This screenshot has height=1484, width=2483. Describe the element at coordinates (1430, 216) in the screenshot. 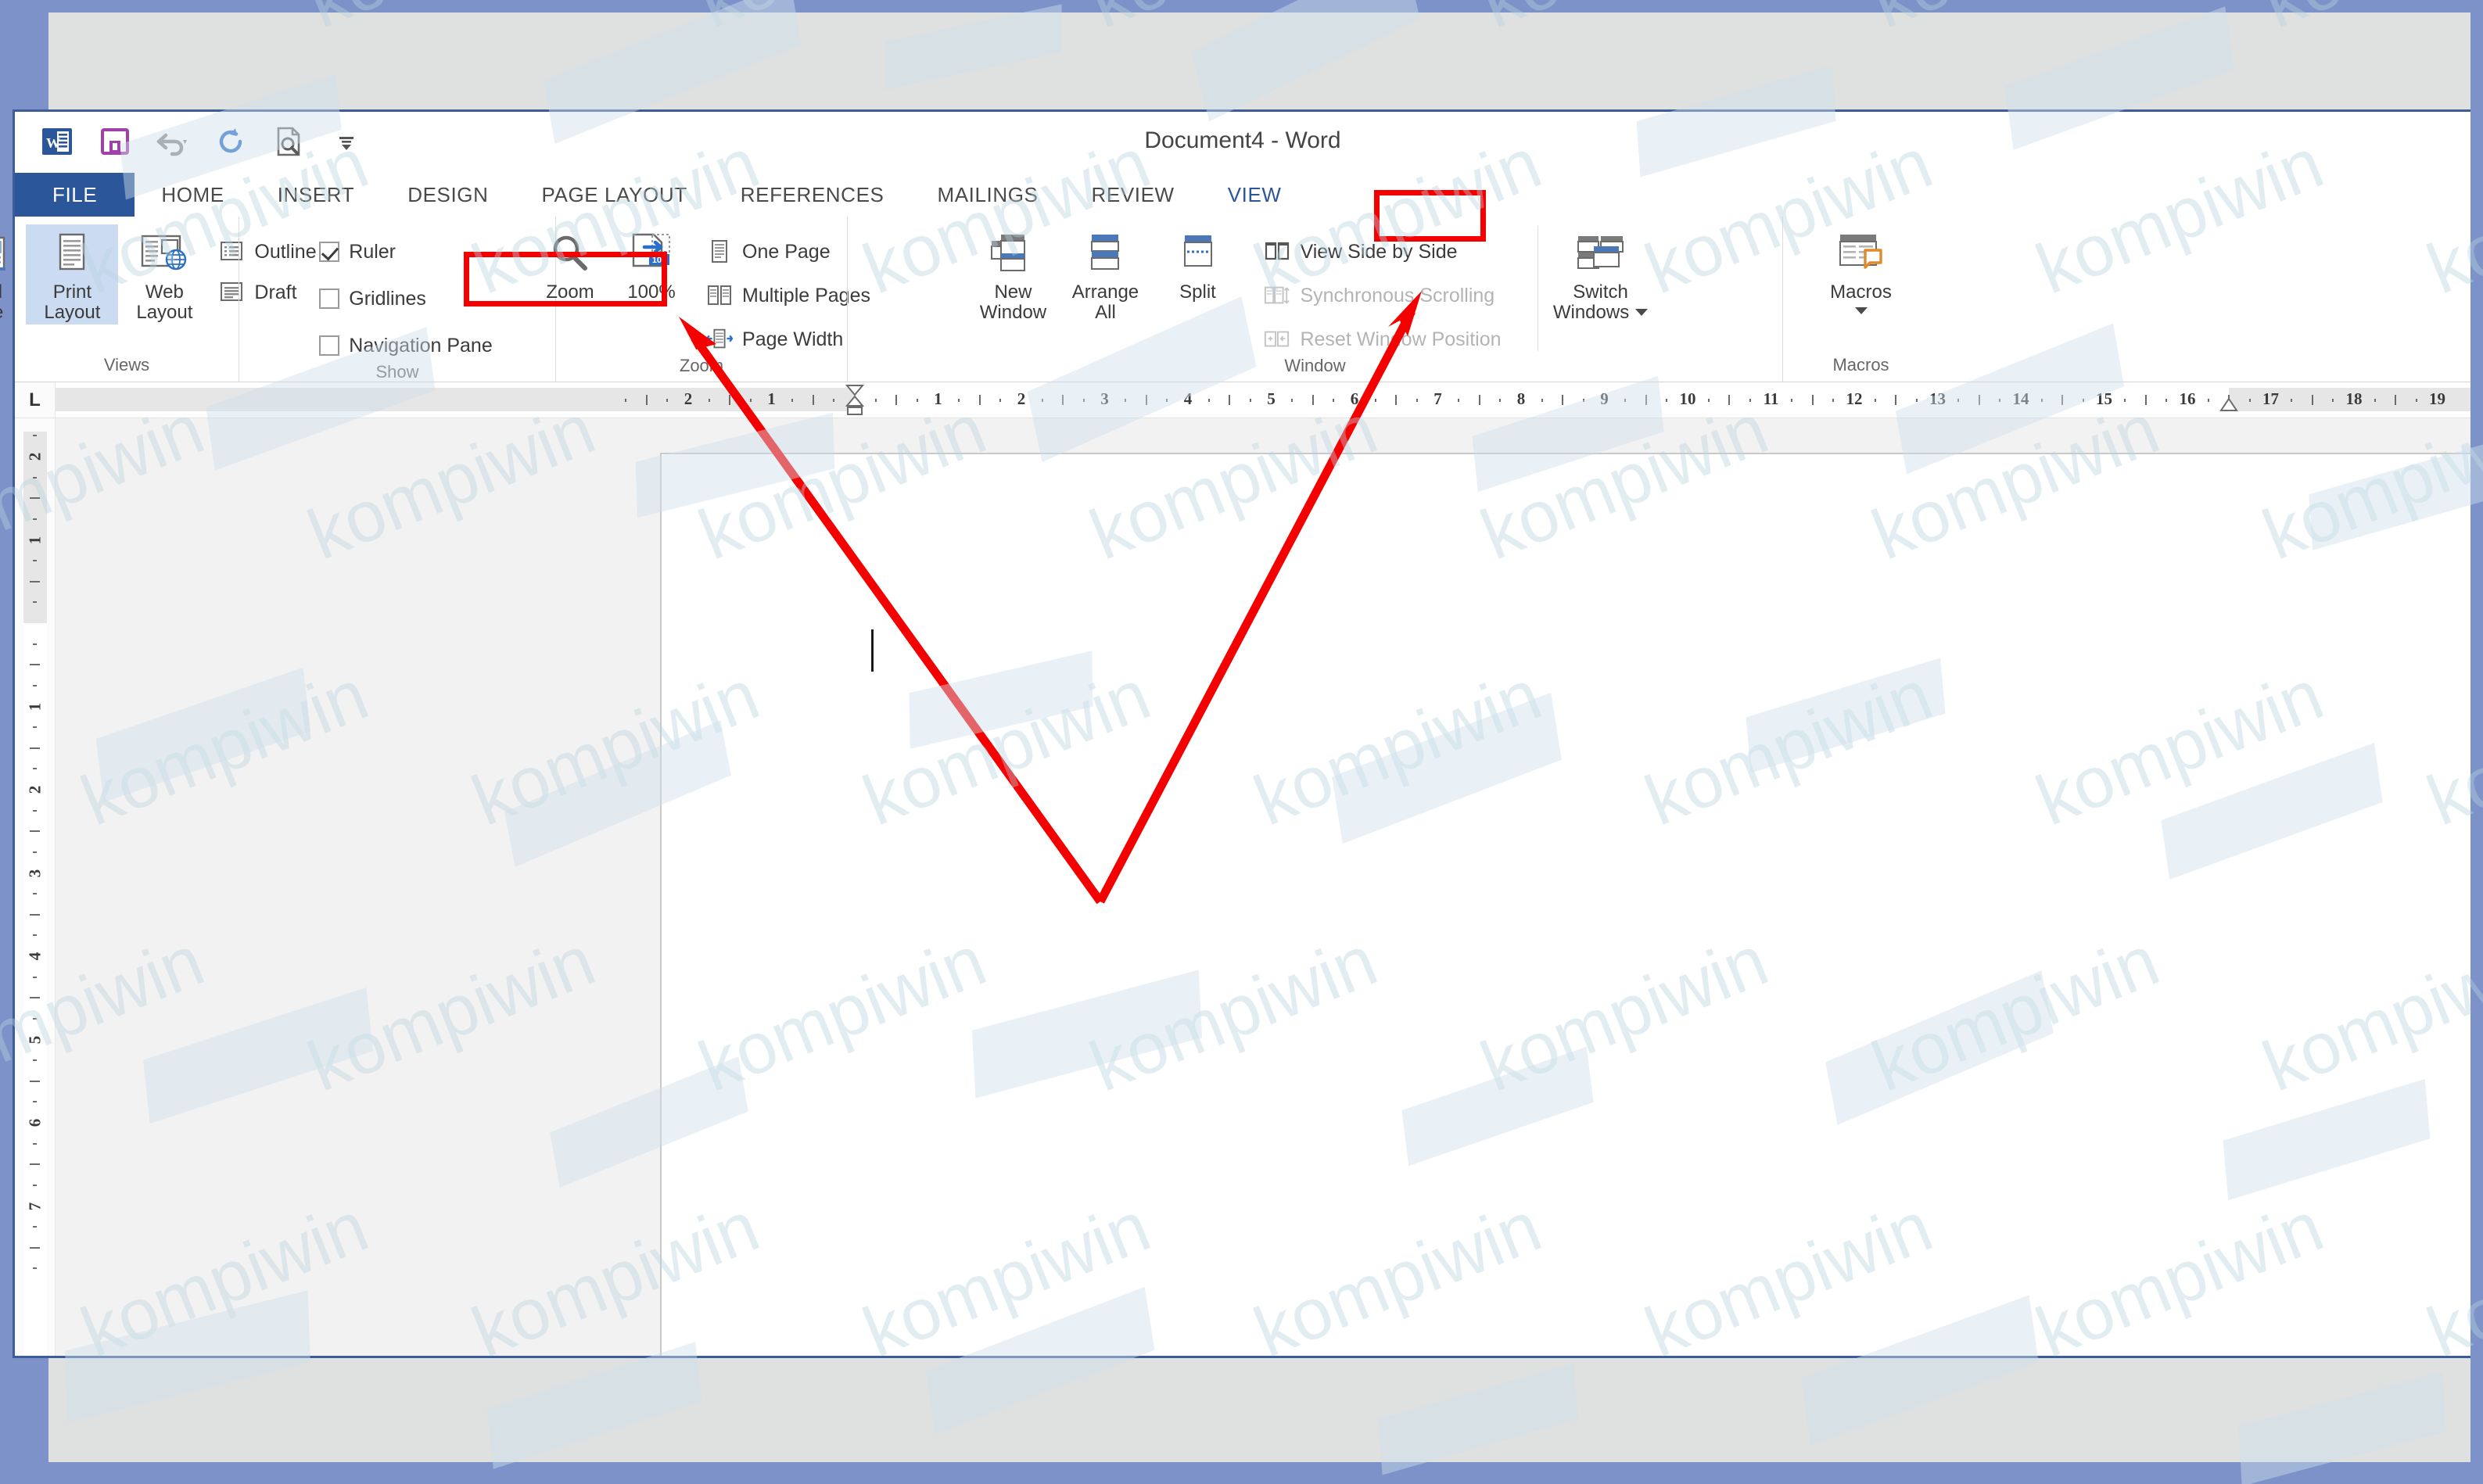

I see `annotation-box-view-tab` at that location.